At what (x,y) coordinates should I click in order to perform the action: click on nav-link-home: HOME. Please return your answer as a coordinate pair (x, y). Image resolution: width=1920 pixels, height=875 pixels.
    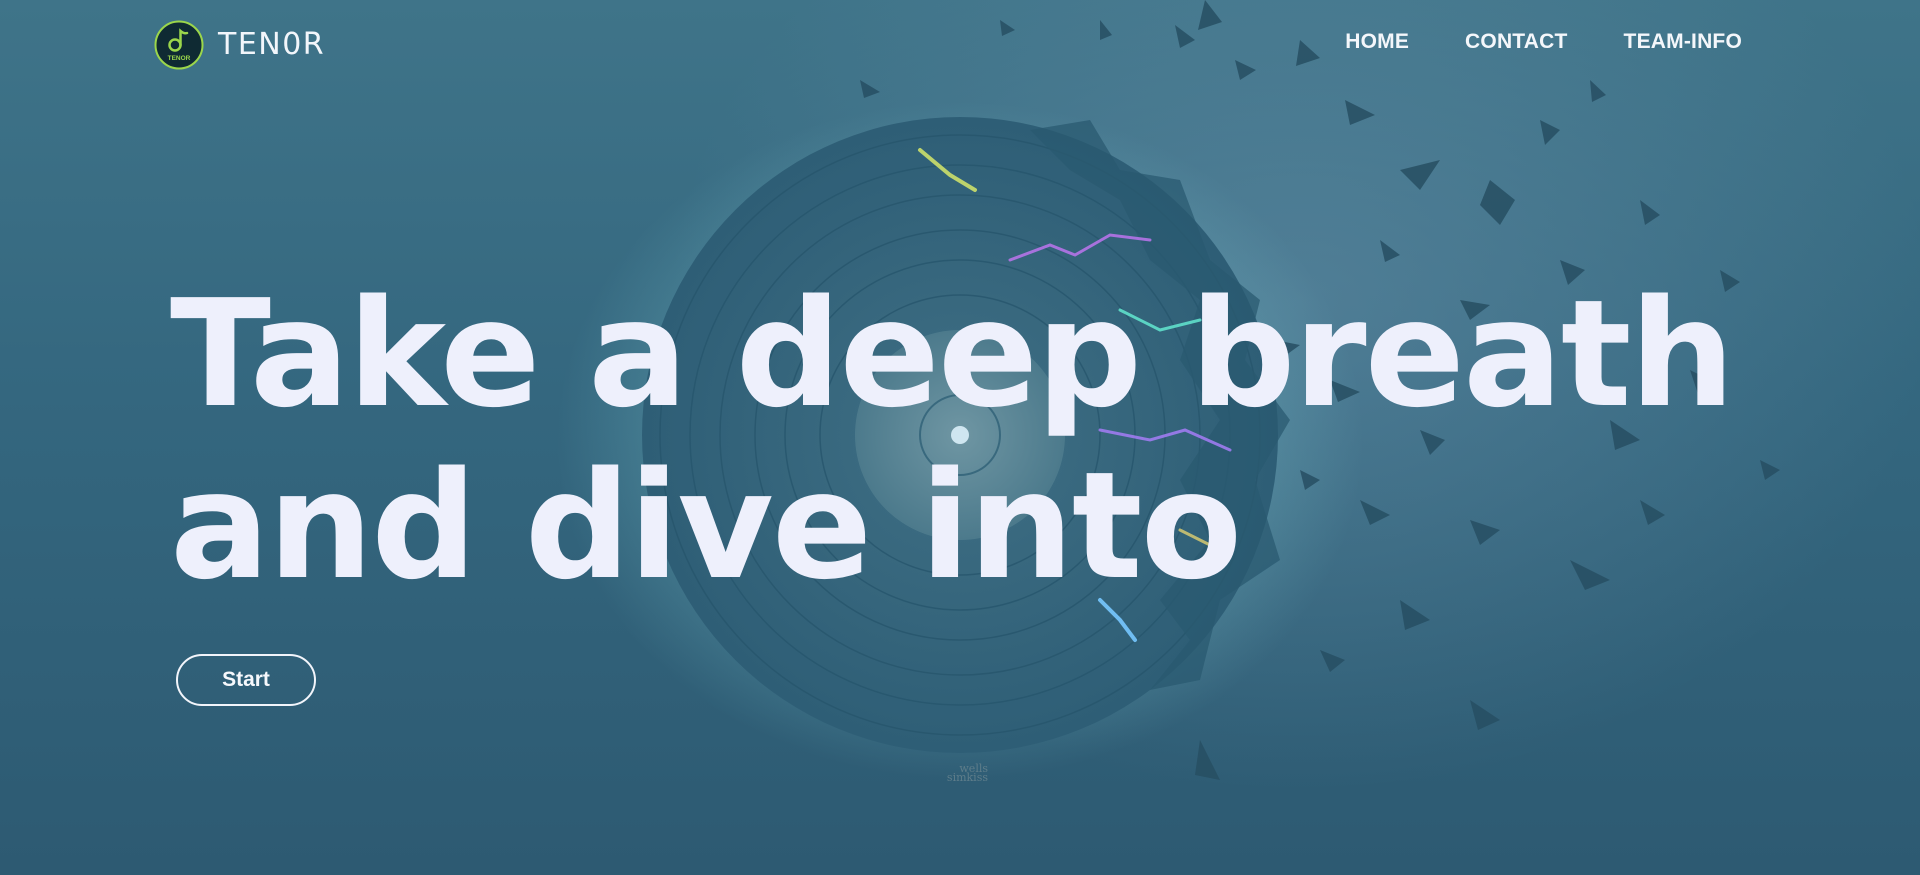
    Looking at the image, I should click on (1377, 42).